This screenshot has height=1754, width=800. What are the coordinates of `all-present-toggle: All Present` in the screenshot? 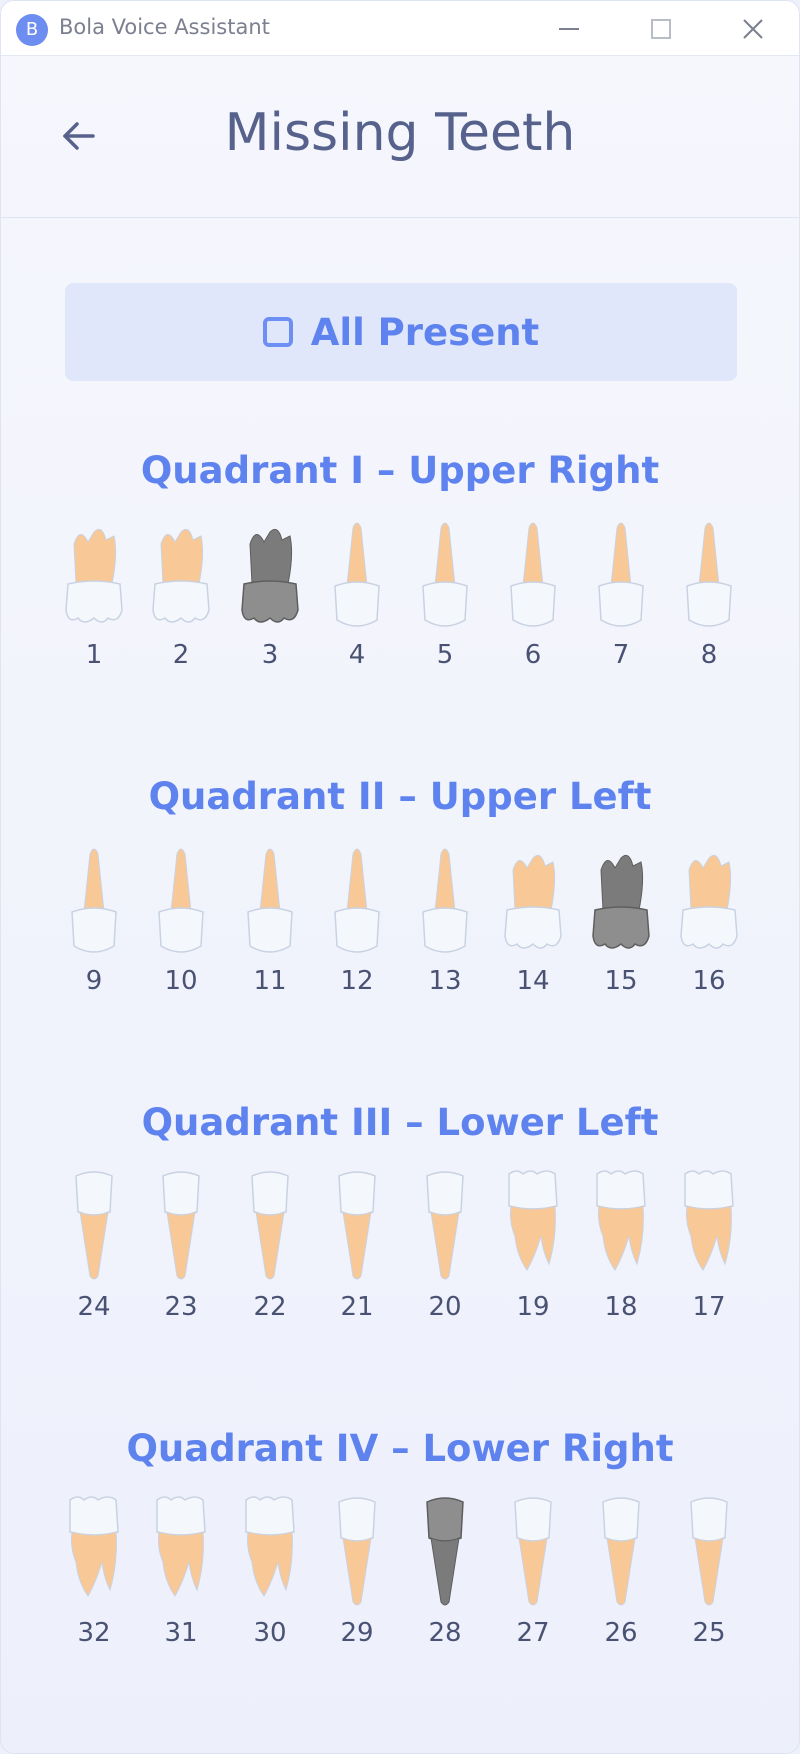 It's located at (401, 332).